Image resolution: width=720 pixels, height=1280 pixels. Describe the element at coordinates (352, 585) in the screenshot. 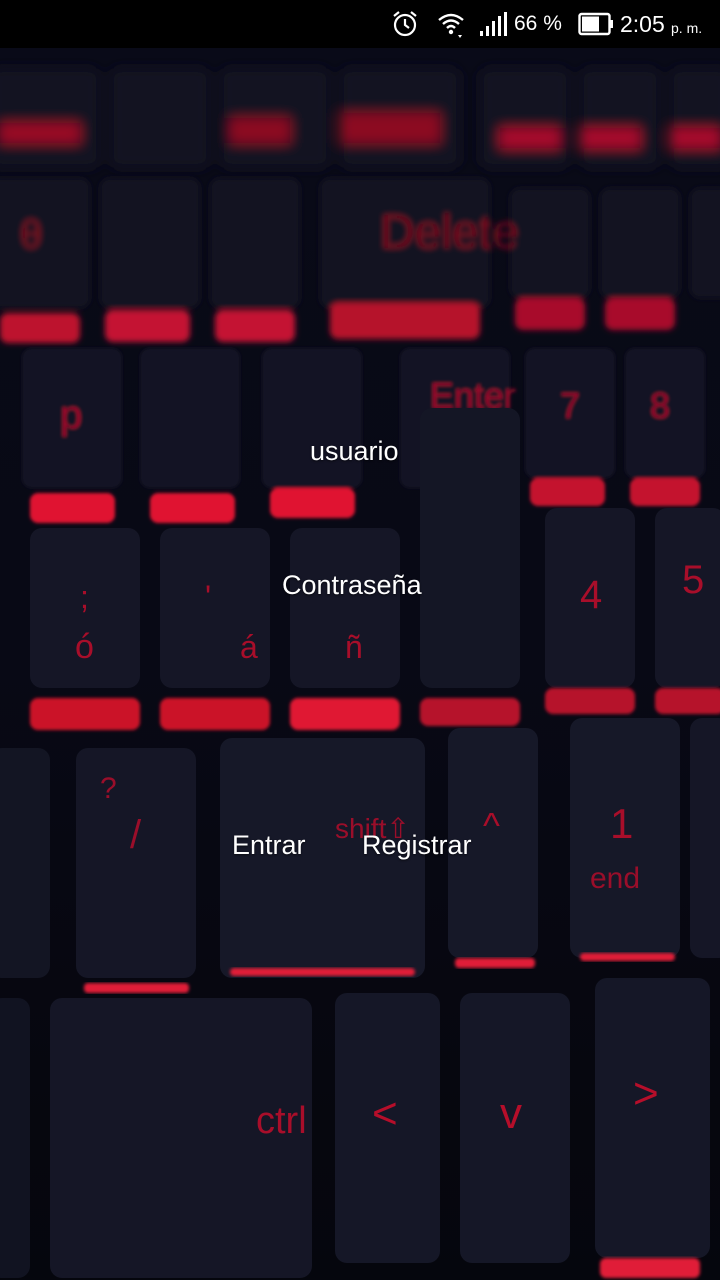

I see `password-field: Contraseña` at that location.